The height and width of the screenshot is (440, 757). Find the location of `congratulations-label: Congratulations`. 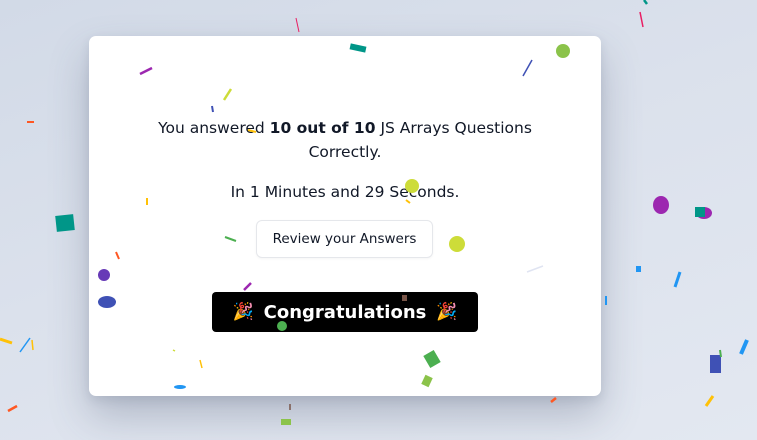

congratulations-label: Congratulations is located at coordinates (345, 312).